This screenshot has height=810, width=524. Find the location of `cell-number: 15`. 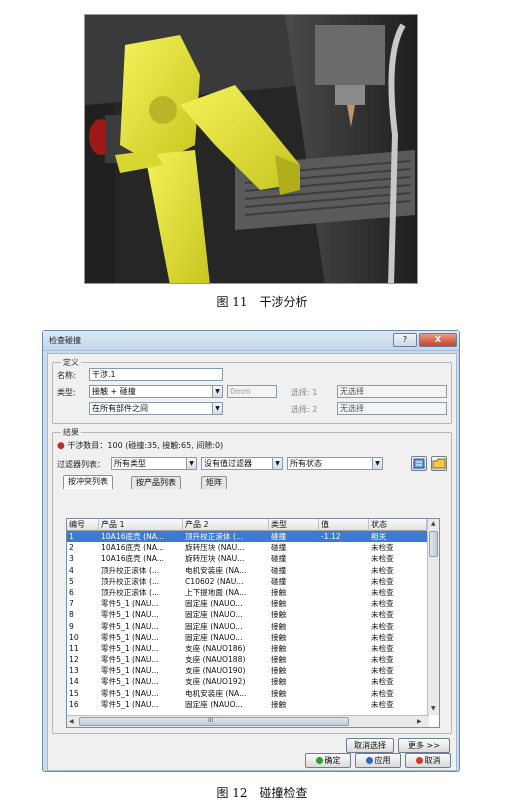

cell-number: 15 is located at coordinates (74, 693).